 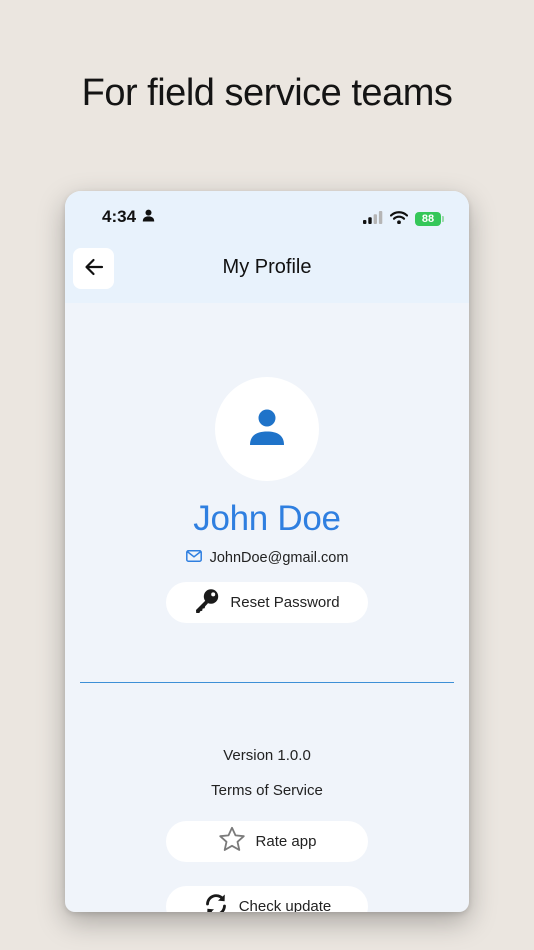 What do you see at coordinates (119, 216) in the screenshot?
I see `status-time: 4:34` at bounding box center [119, 216].